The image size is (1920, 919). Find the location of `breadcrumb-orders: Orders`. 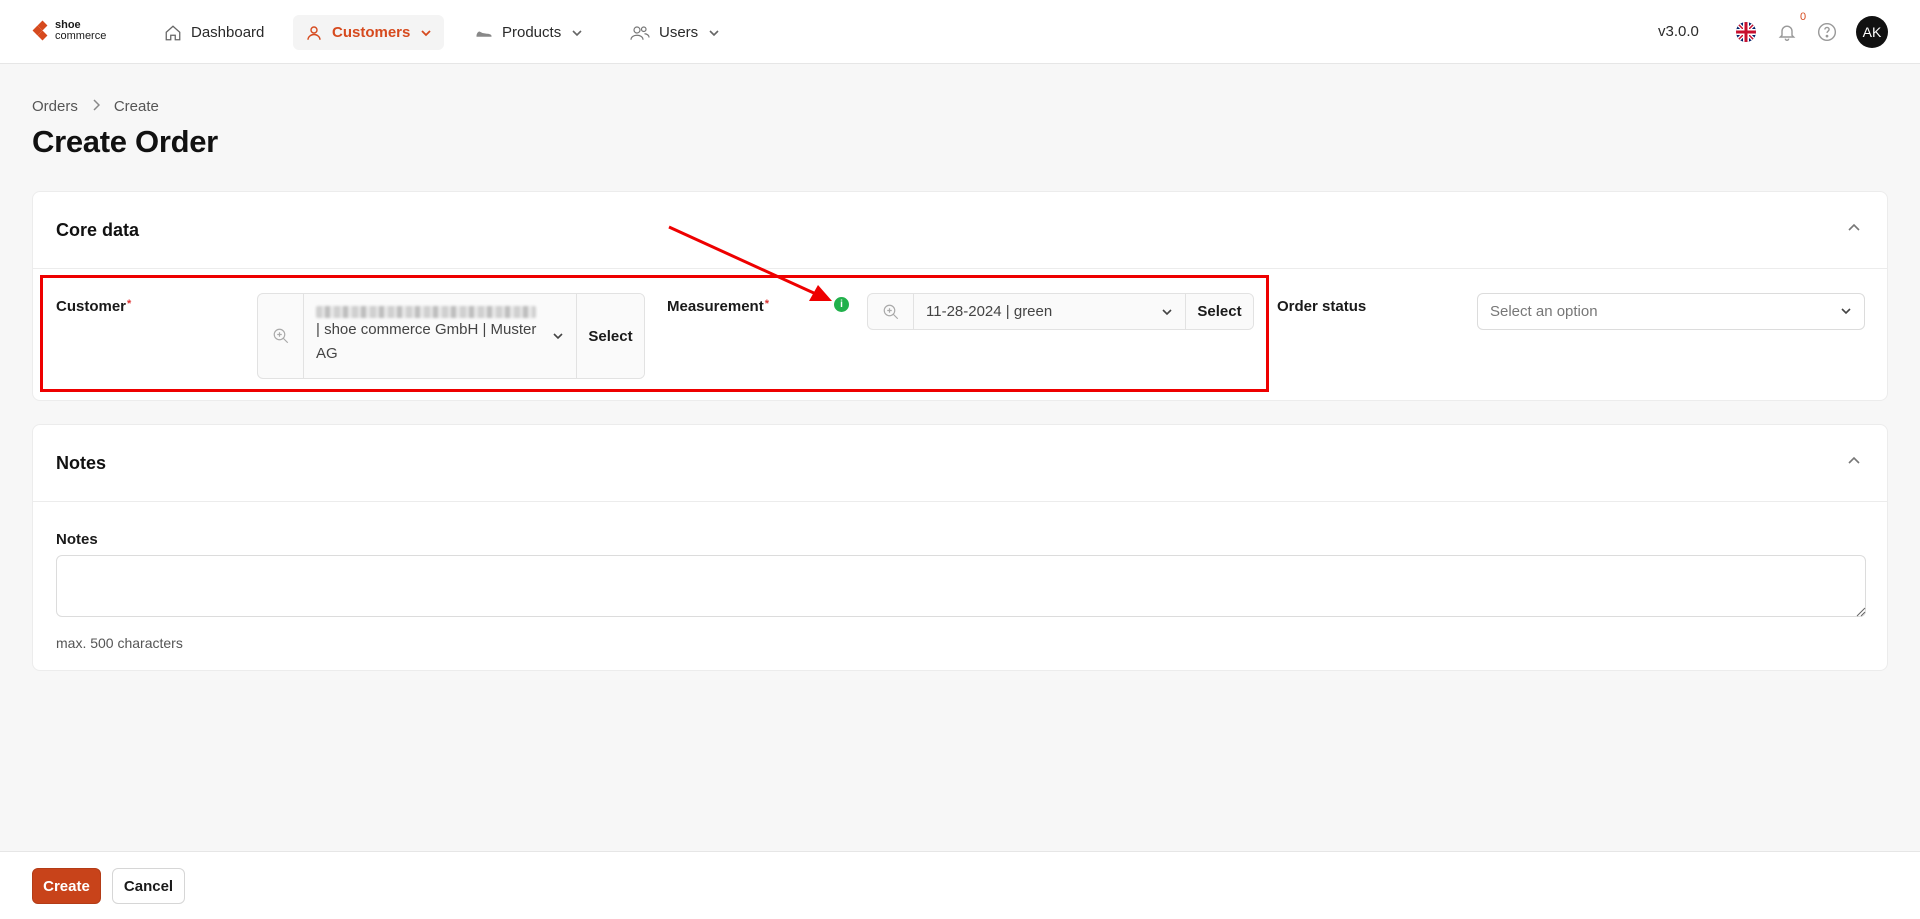

breadcrumb-orders: Orders is located at coordinates (55, 106).